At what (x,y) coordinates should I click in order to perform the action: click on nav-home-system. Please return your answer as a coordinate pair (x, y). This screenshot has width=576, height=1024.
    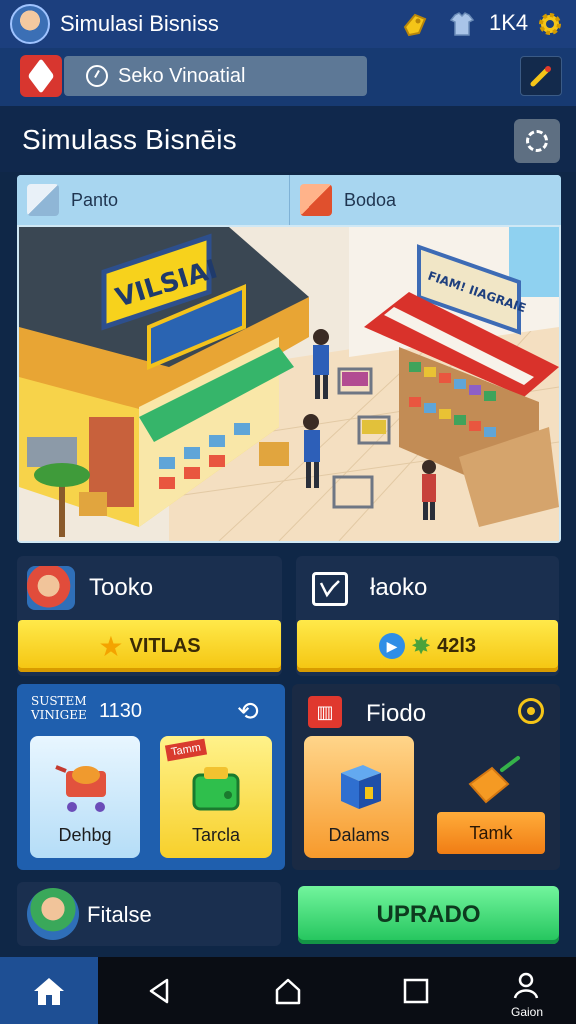
    Looking at the image, I should click on (288, 991).